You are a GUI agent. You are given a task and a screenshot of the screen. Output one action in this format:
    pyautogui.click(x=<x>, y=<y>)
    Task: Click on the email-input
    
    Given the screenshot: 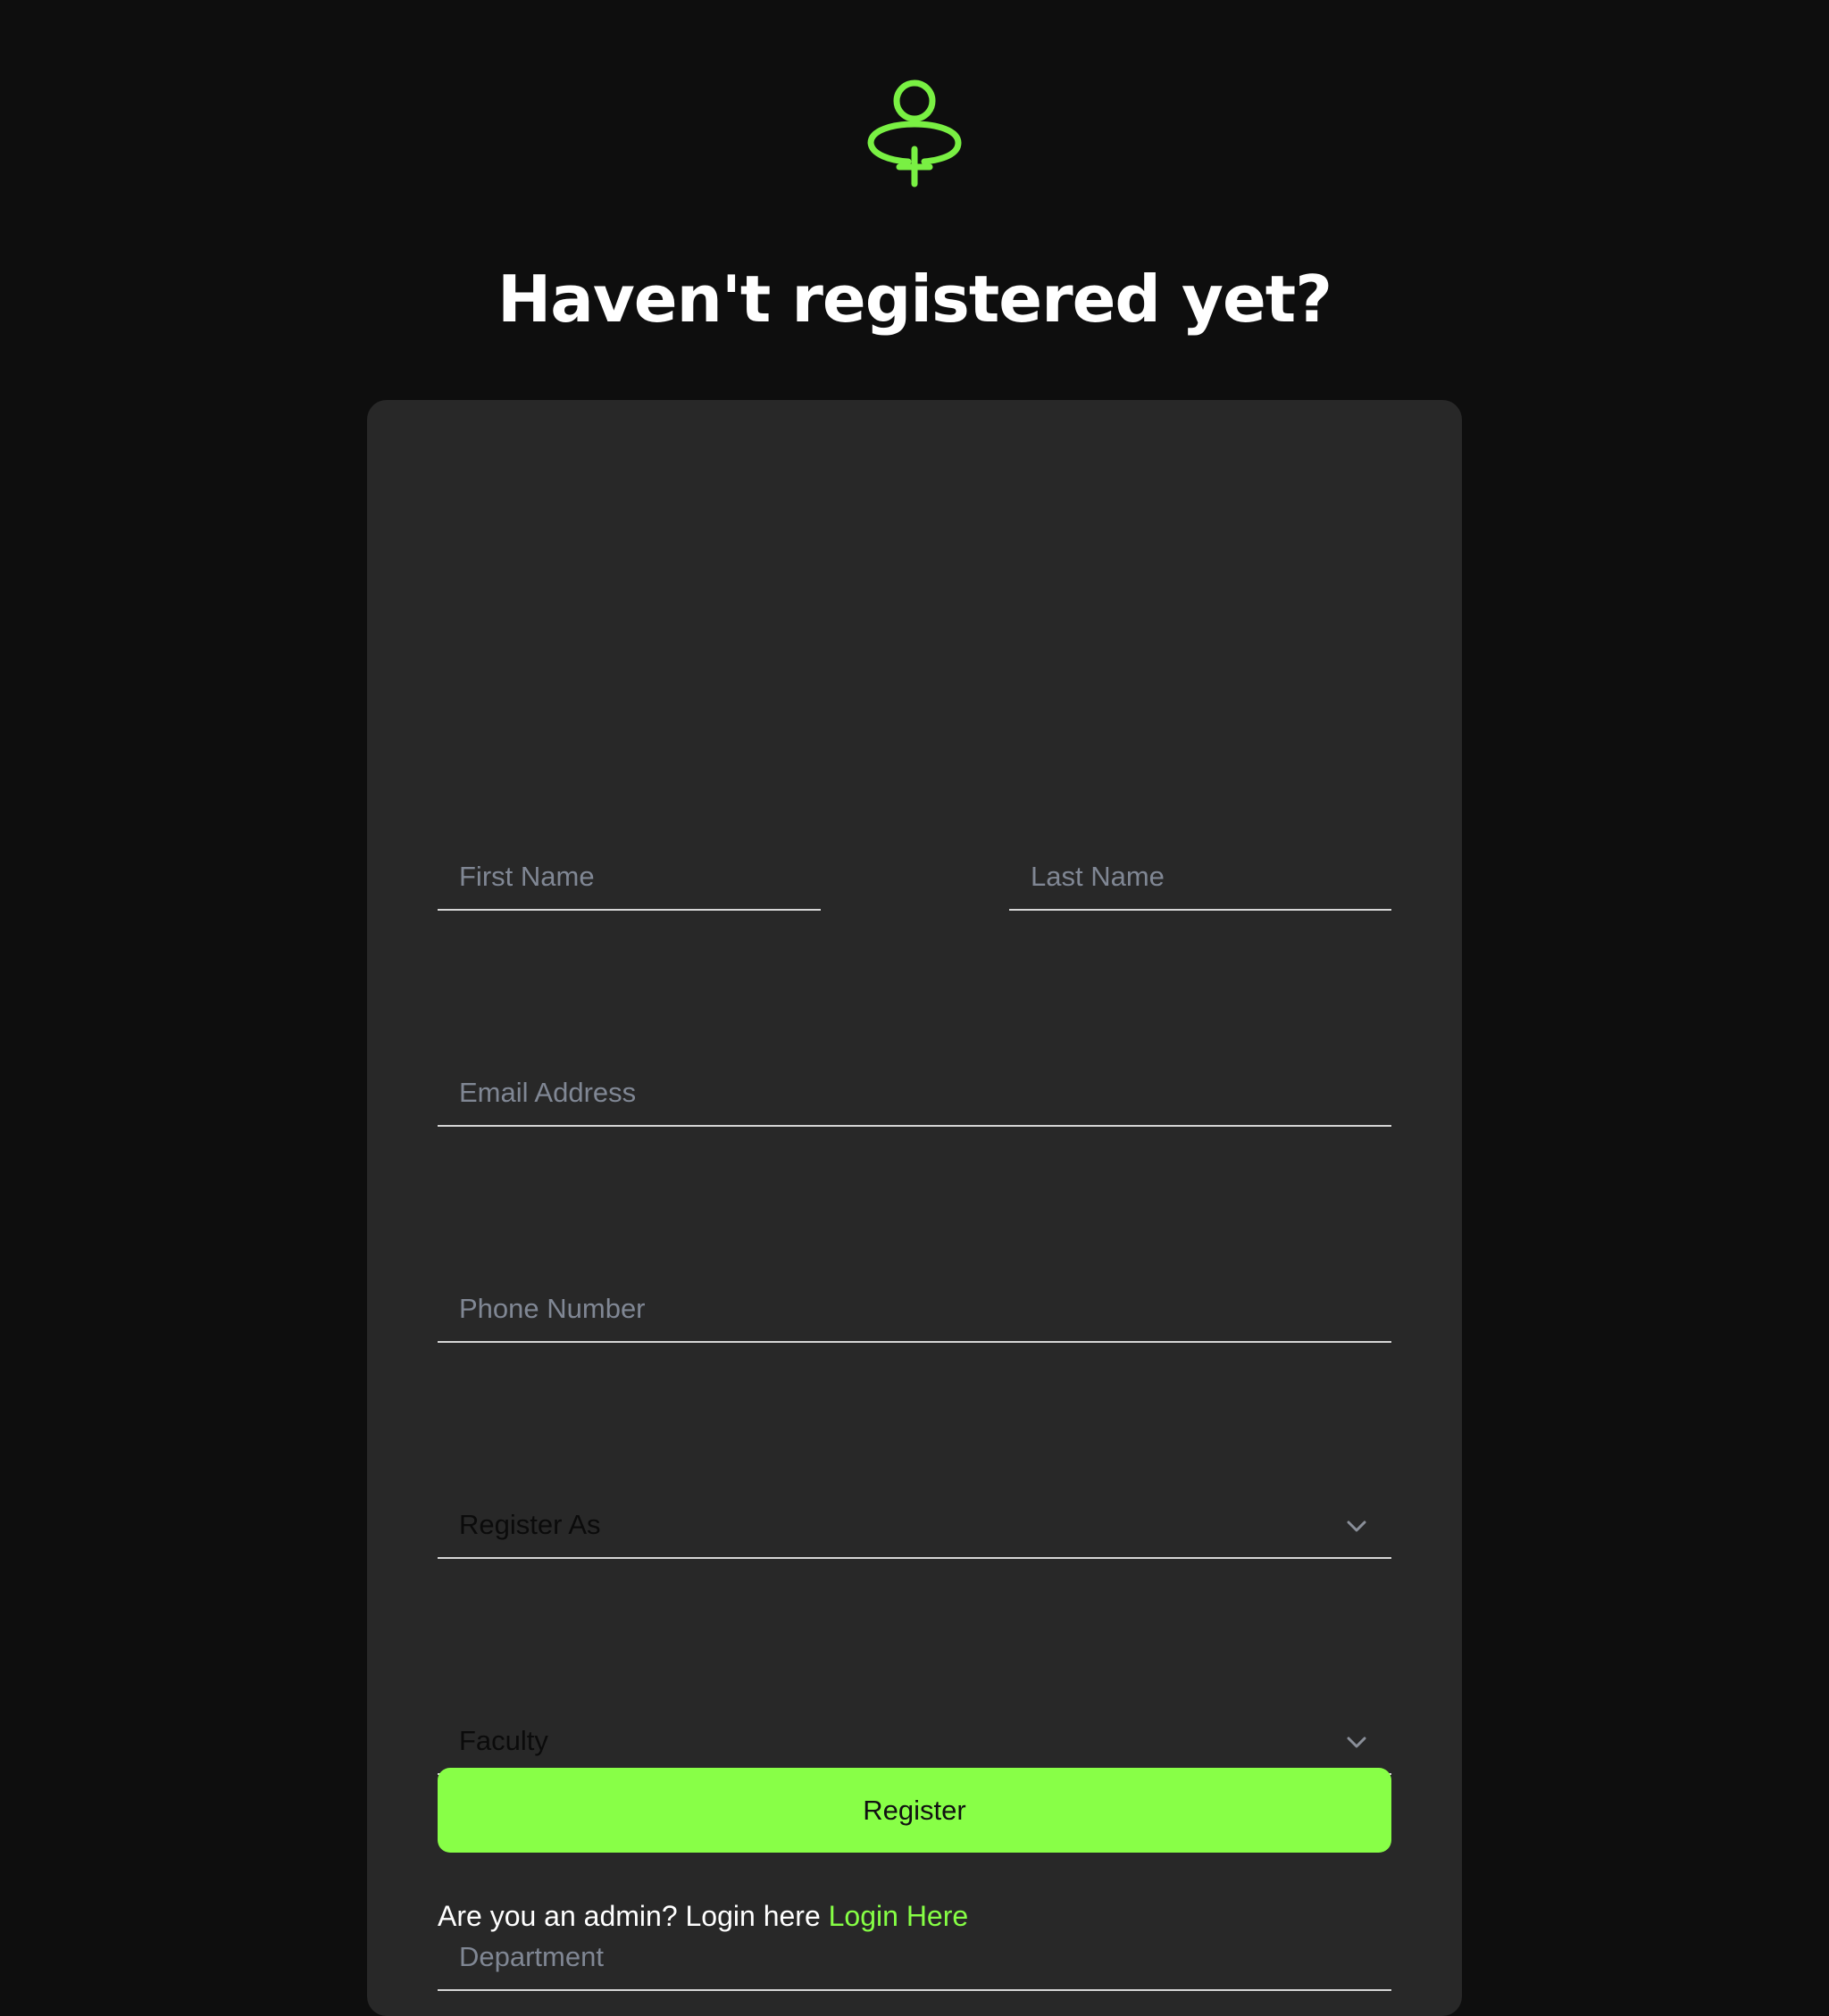 What is the action you would take?
    pyautogui.click(x=914, y=1093)
    